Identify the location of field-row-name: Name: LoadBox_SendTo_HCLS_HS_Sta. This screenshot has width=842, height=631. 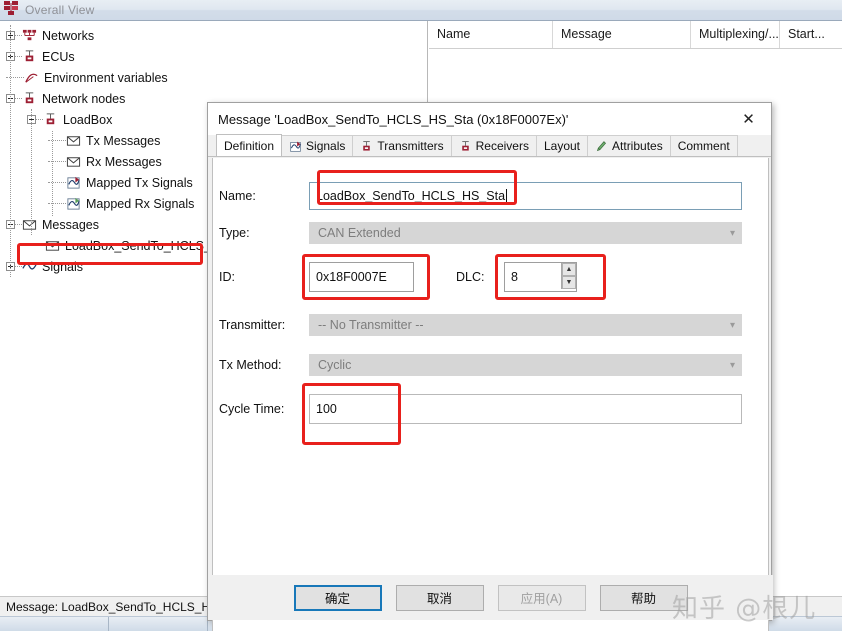
(489, 196).